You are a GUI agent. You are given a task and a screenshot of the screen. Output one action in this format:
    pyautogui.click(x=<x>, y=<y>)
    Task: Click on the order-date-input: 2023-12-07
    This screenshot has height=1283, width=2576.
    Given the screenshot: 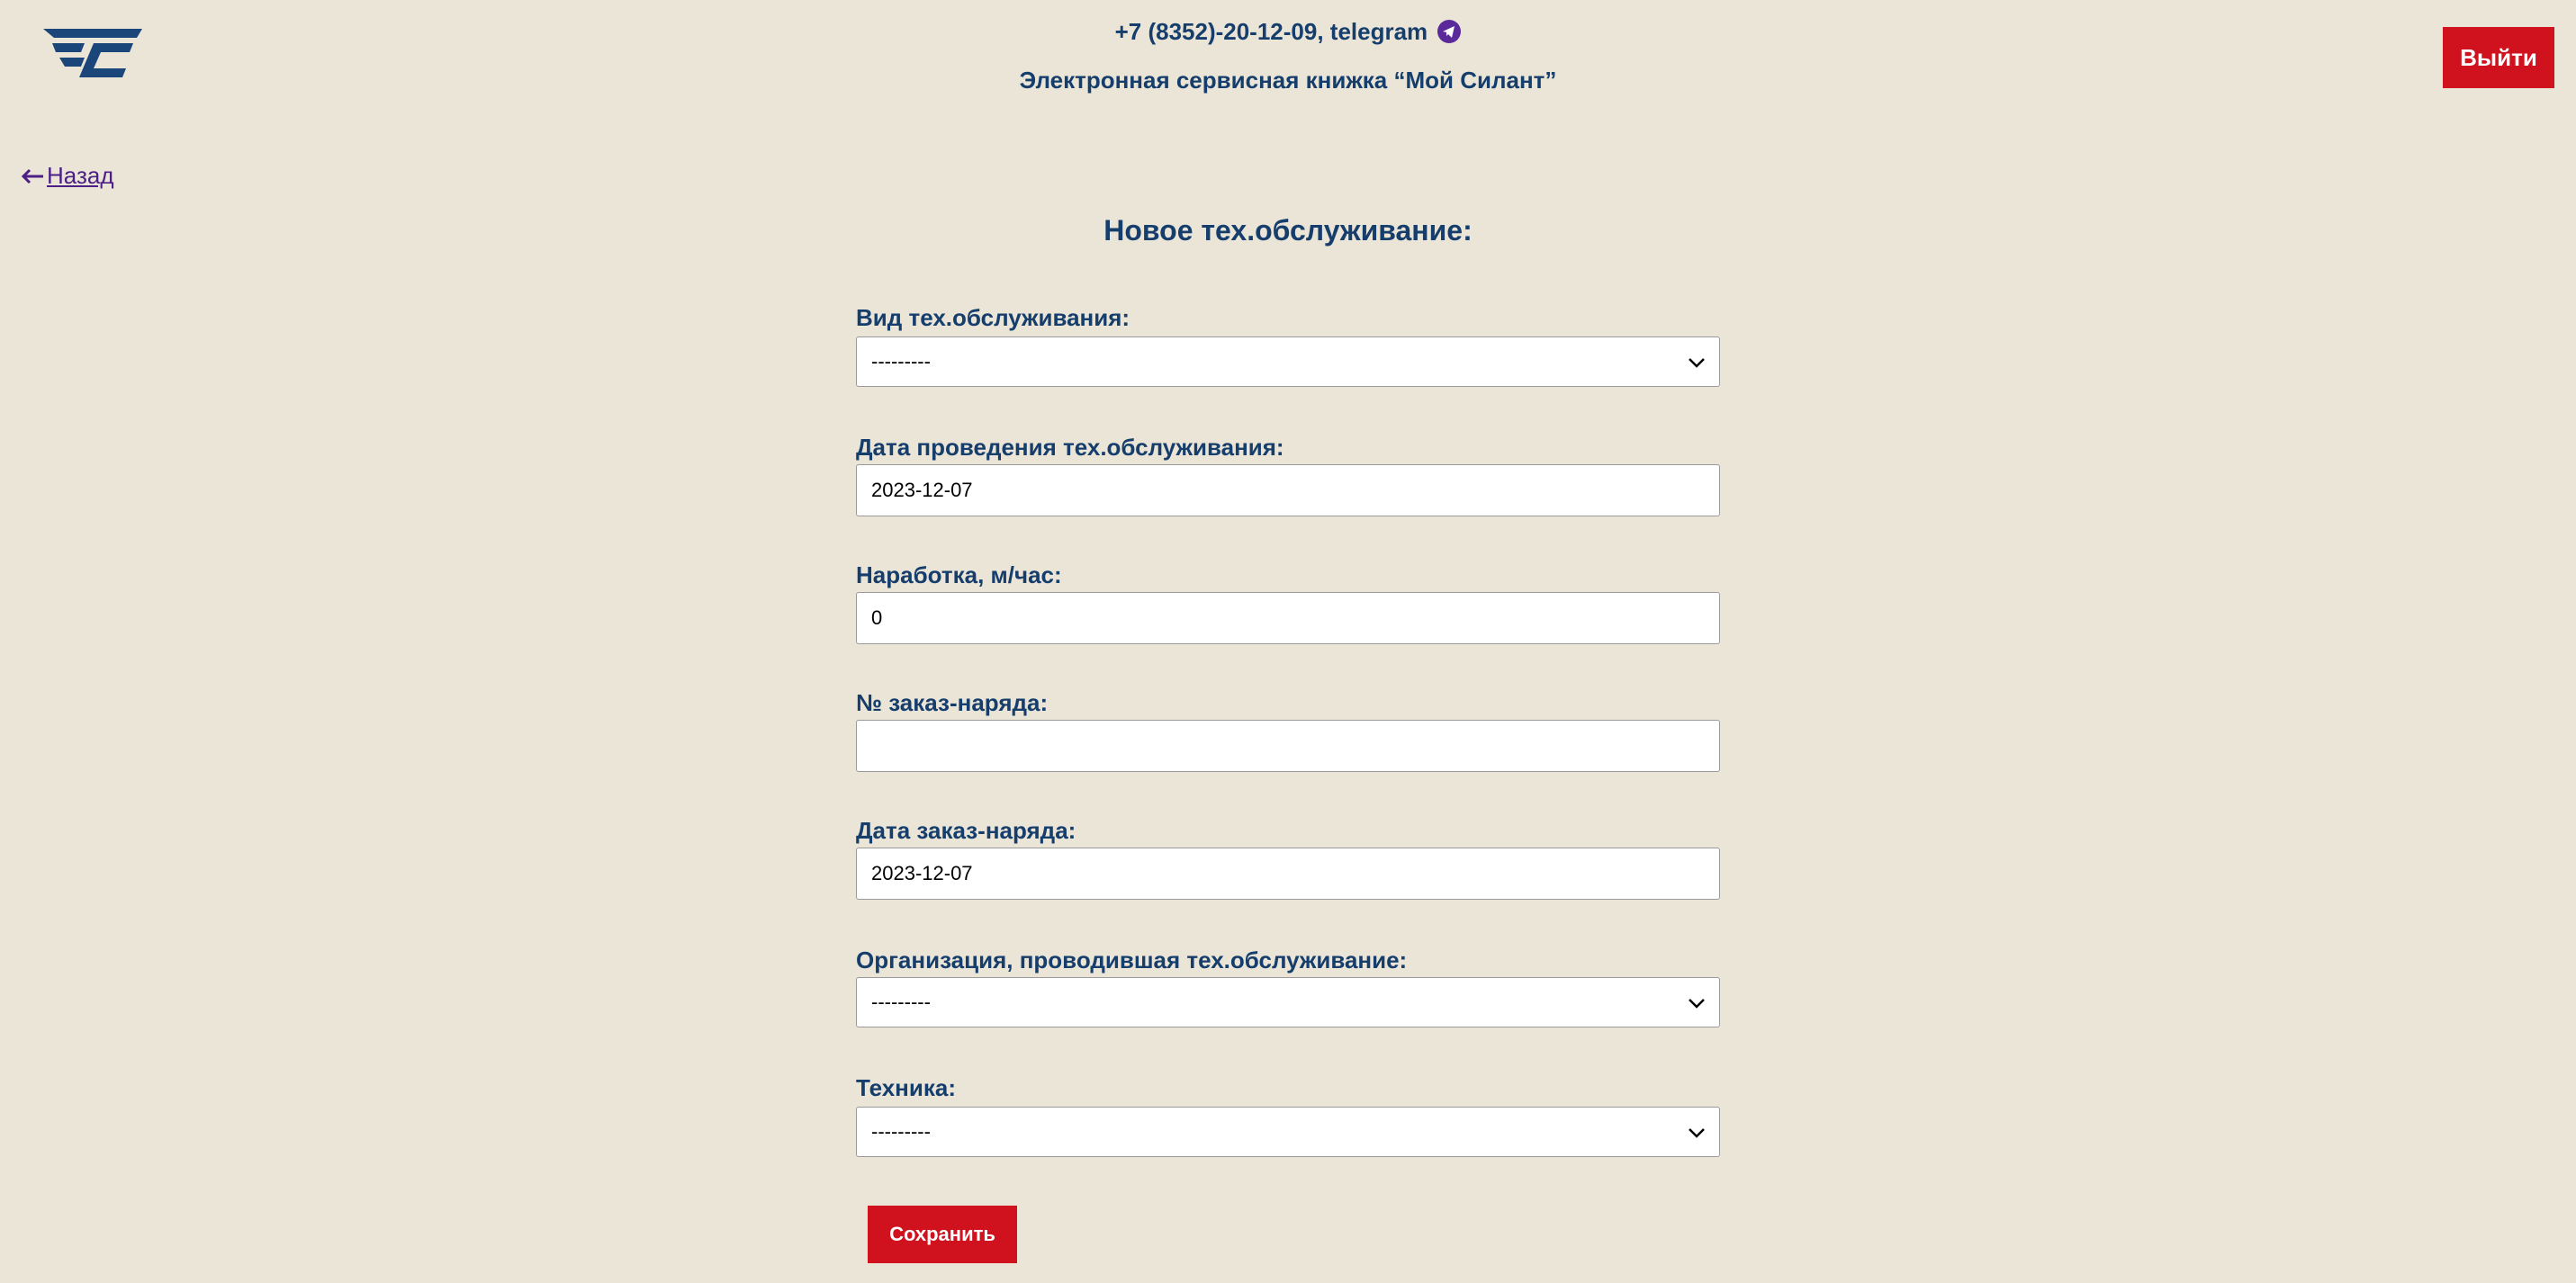 What is the action you would take?
    pyautogui.click(x=1288, y=874)
    